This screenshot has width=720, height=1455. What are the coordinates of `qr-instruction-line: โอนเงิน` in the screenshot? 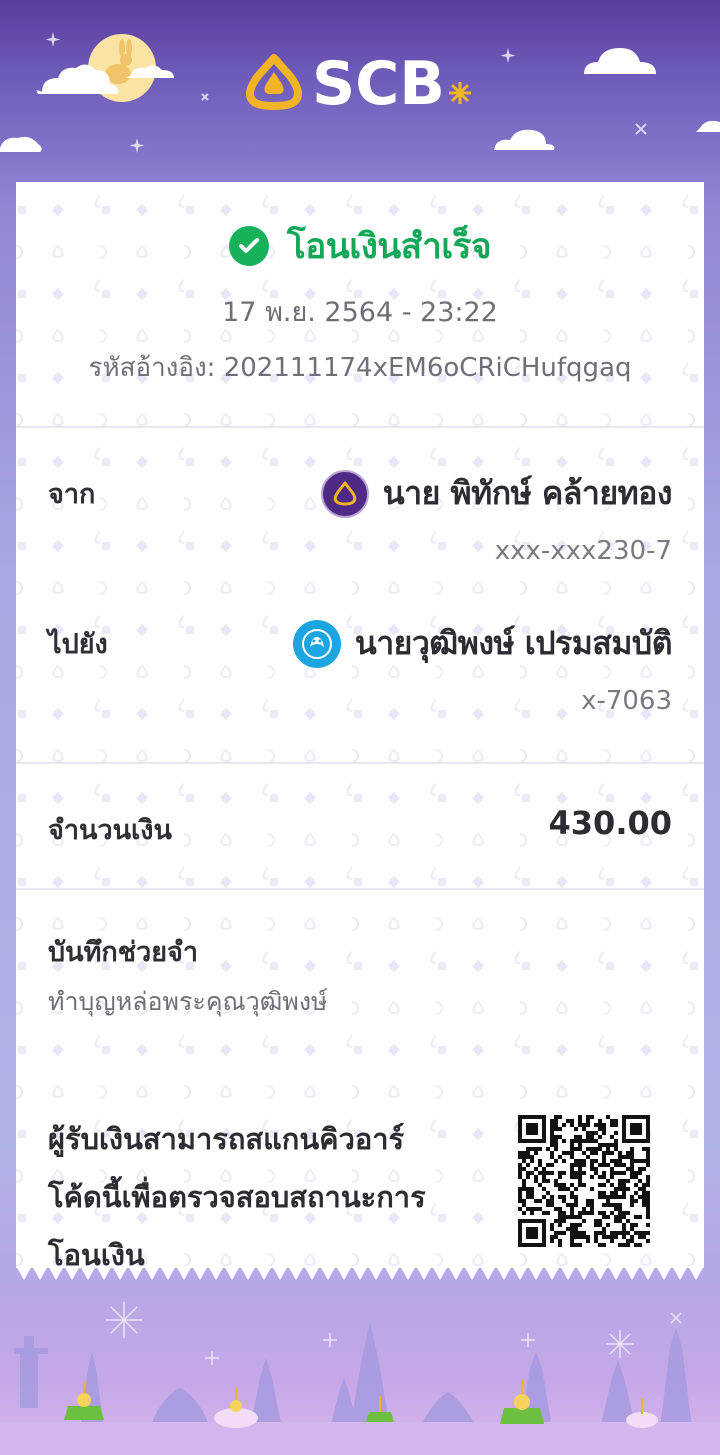 It's located at (96, 1253).